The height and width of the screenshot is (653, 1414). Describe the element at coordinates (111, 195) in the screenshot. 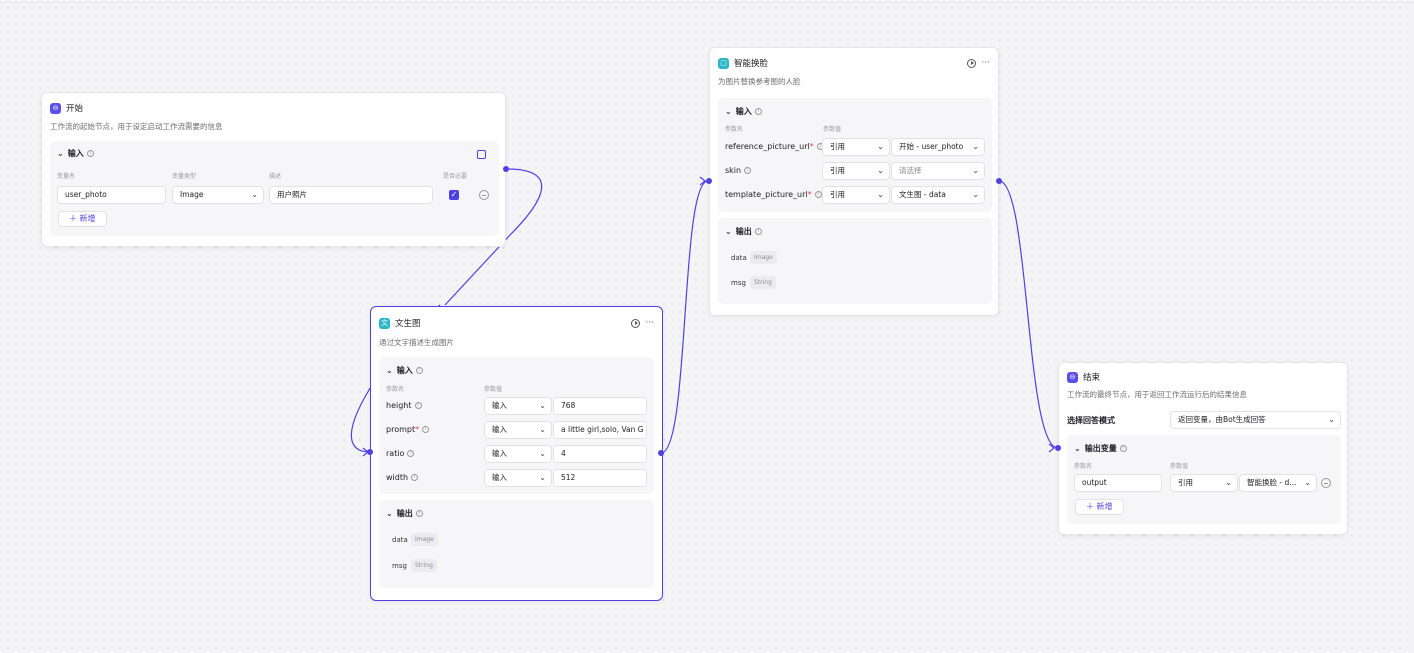

I see `variable-name-input: user_photo` at that location.